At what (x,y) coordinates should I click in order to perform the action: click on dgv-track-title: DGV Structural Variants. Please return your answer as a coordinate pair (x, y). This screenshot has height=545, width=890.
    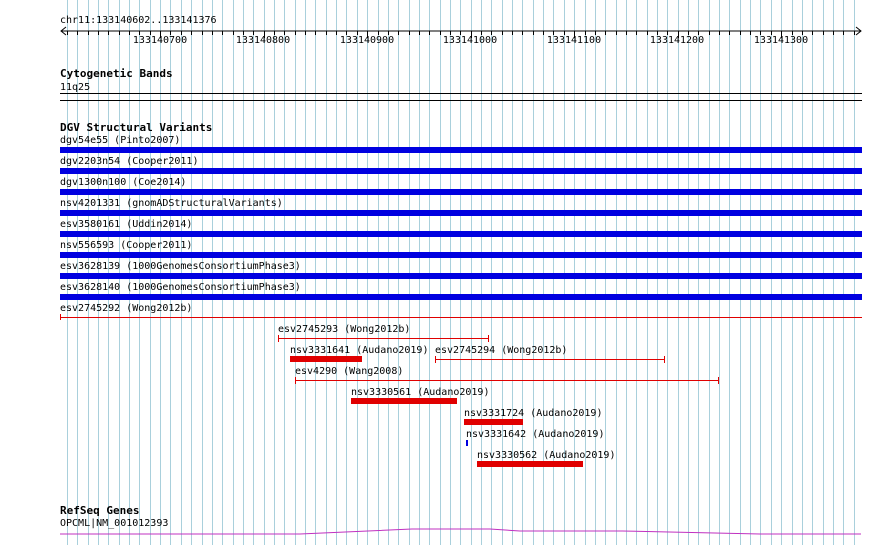
    Looking at the image, I should click on (136, 128).